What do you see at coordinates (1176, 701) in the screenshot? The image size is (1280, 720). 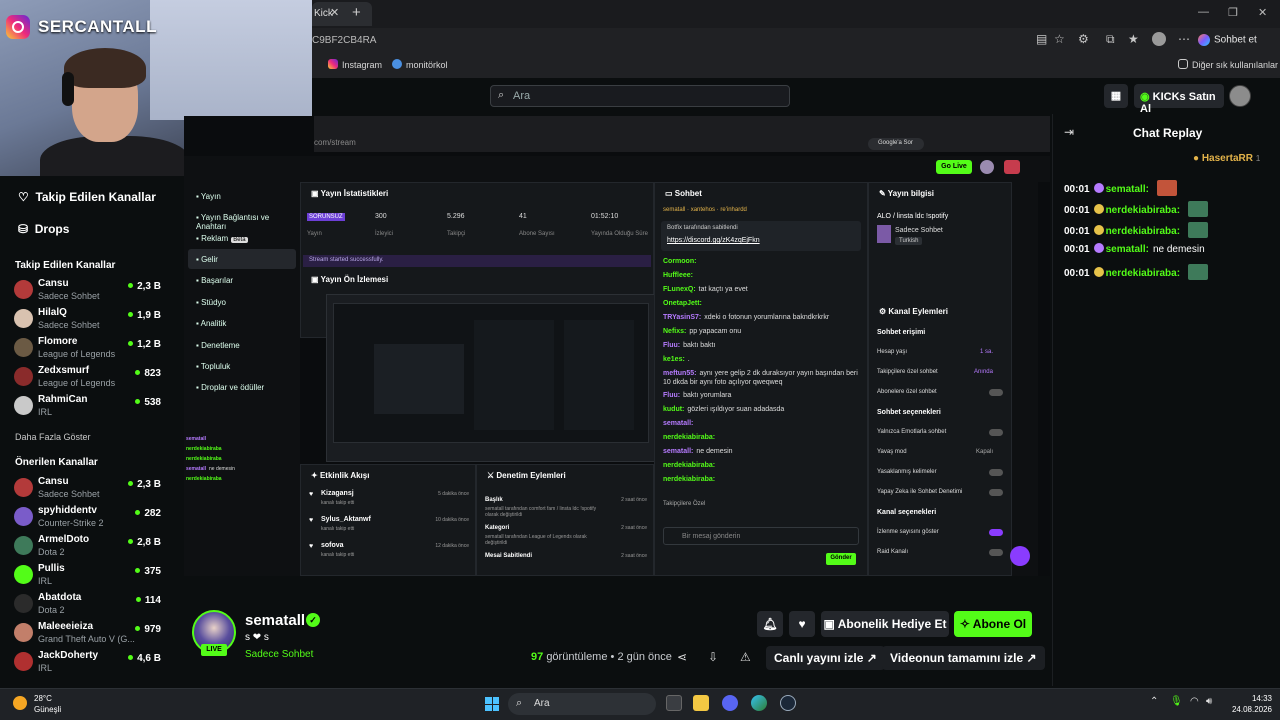 I see `microphone-icon: 🎙︎` at bounding box center [1176, 701].